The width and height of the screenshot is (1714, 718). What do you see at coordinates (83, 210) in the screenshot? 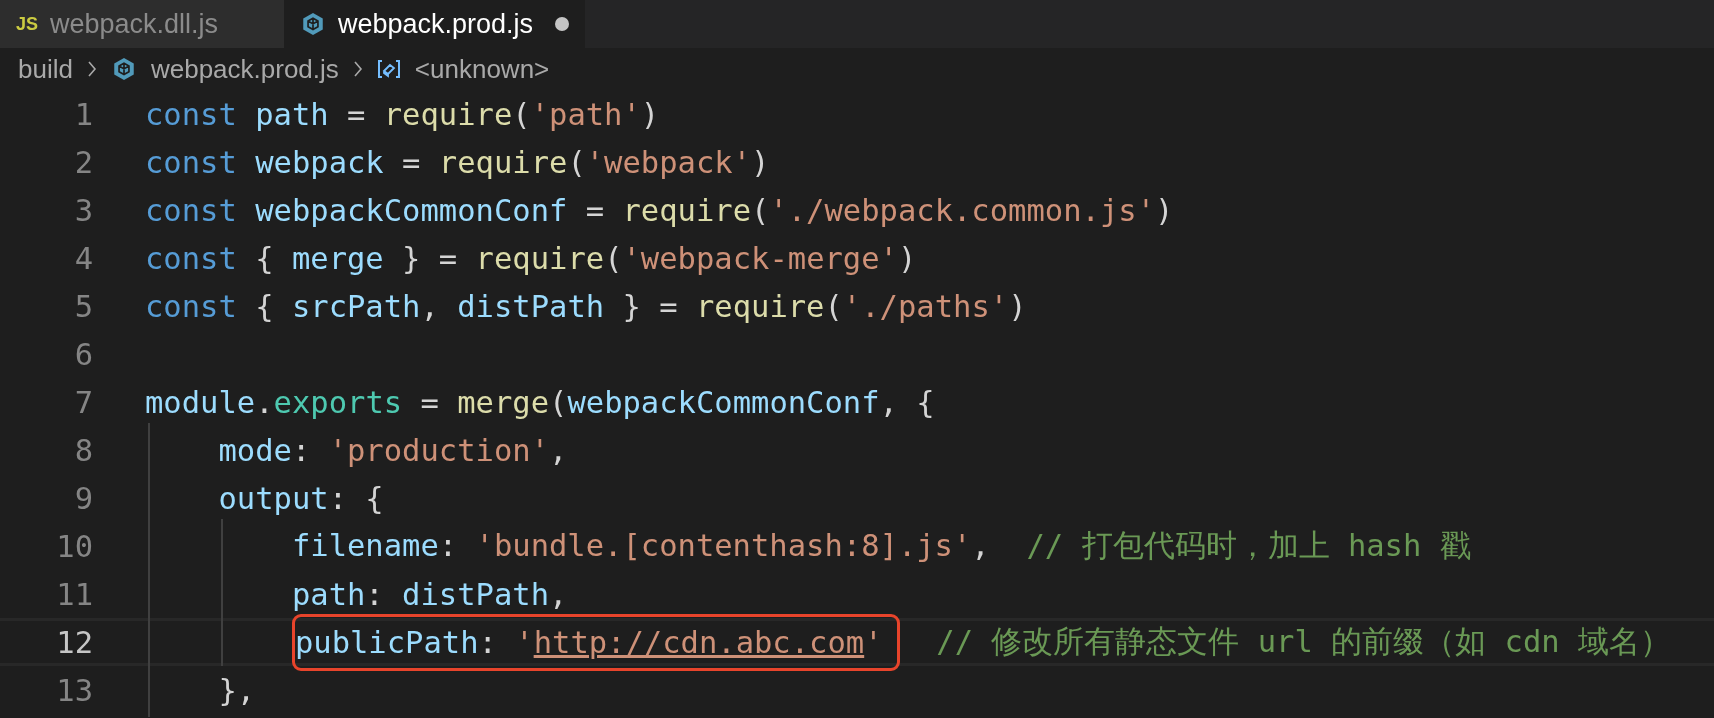
I see `line-number: 3` at bounding box center [83, 210].